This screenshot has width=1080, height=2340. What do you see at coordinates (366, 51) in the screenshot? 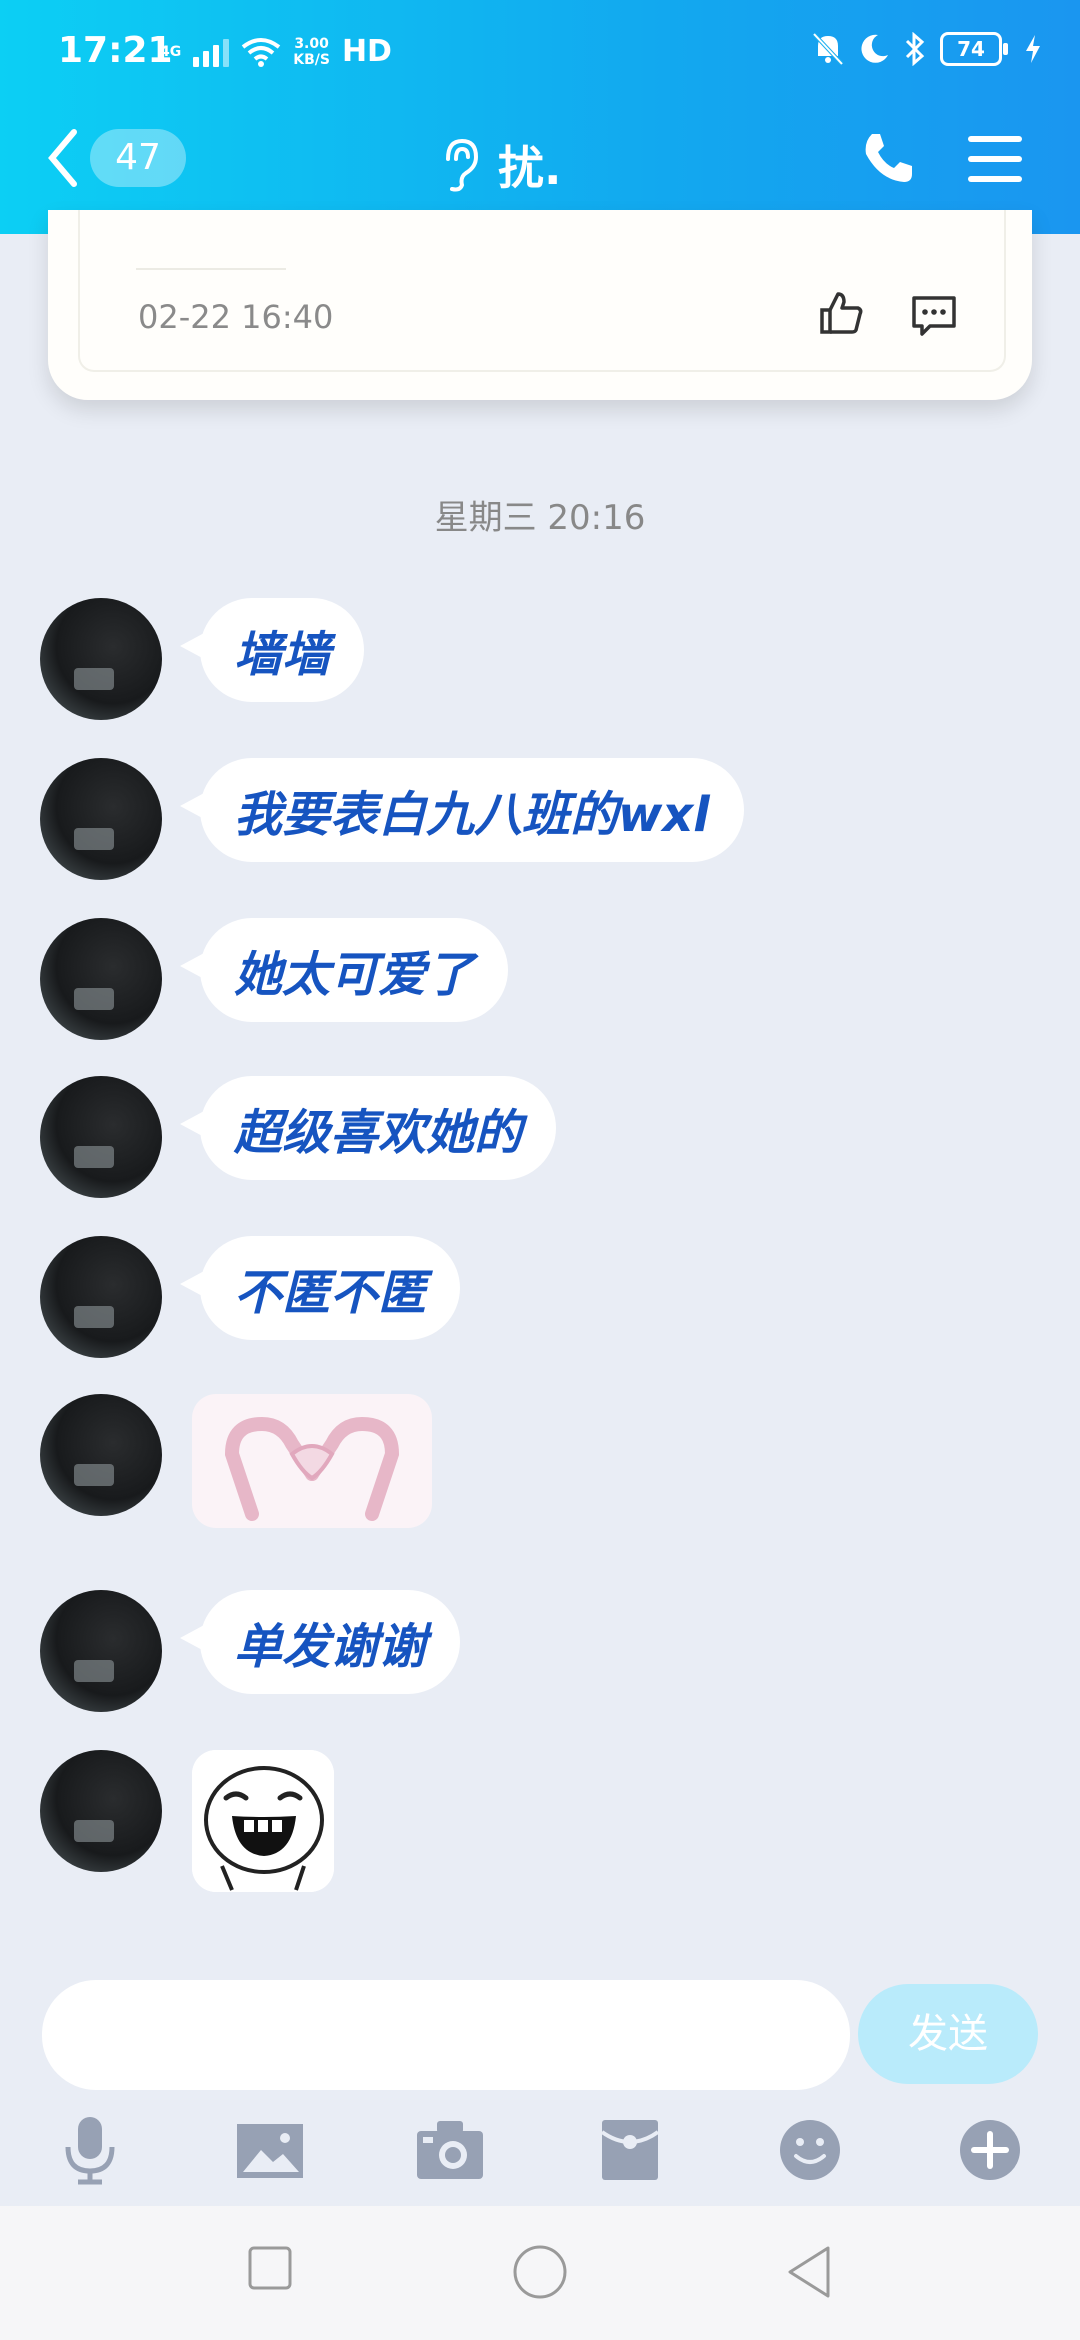
I see `hd-indicator: HD` at bounding box center [366, 51].